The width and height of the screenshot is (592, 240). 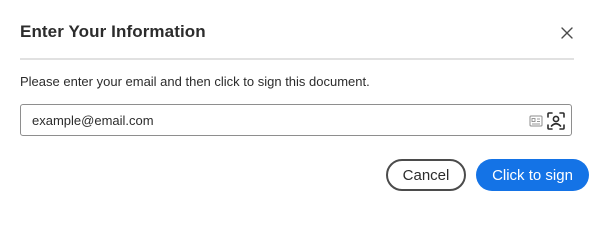 What do you see at coordinates (532, 175) in the screenshot?
I see `click-to-sign-button: Click to sign` at bounding box center [532, 175].